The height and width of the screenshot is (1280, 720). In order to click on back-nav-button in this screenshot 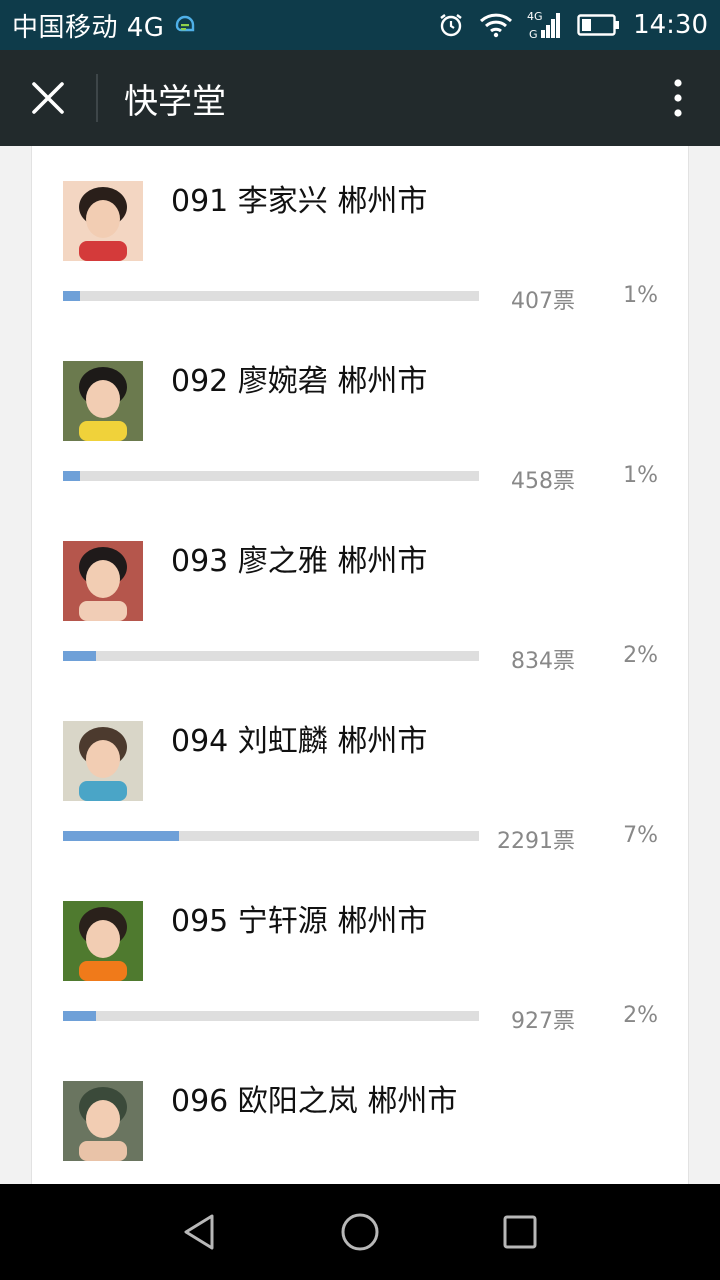, I will do `click(200, 1232)`.